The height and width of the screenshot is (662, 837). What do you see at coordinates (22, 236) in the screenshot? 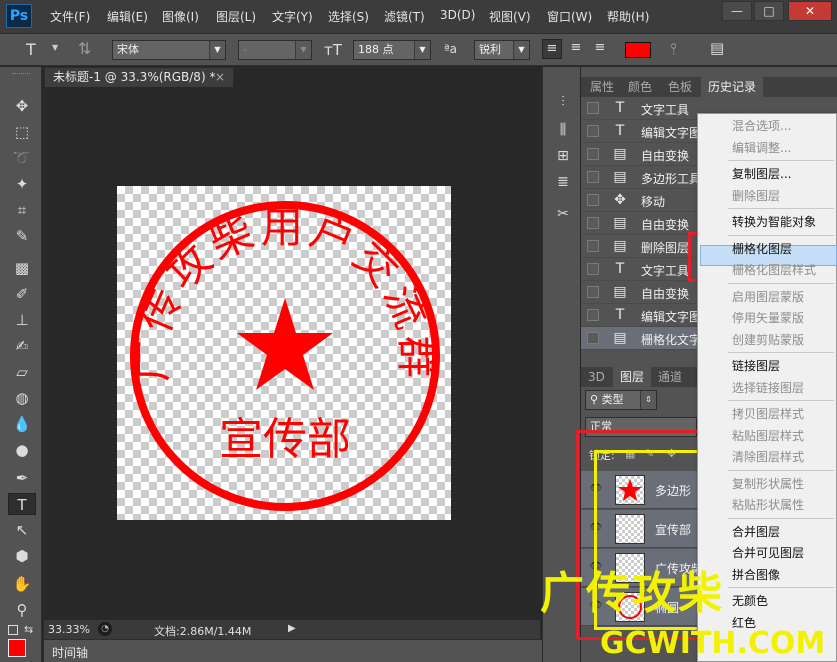
I see `eyedropper-tool-icon: ✎` at bounding box center [22, 236].